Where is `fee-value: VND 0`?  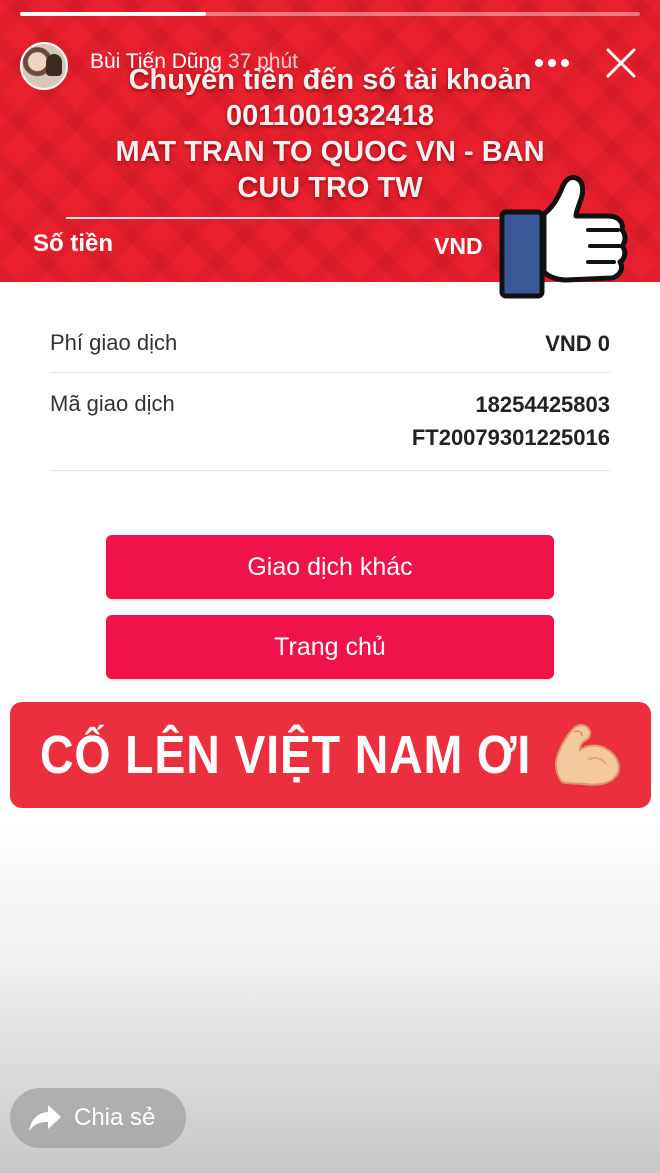 fee-value: VND 0 is located at coordinates (577, 343).